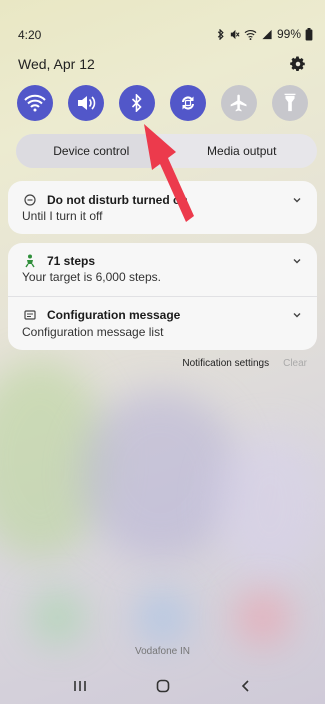 This screenshot has width=325, height=704. I want to click on config-text: Configuration message list, so click(93, 332).